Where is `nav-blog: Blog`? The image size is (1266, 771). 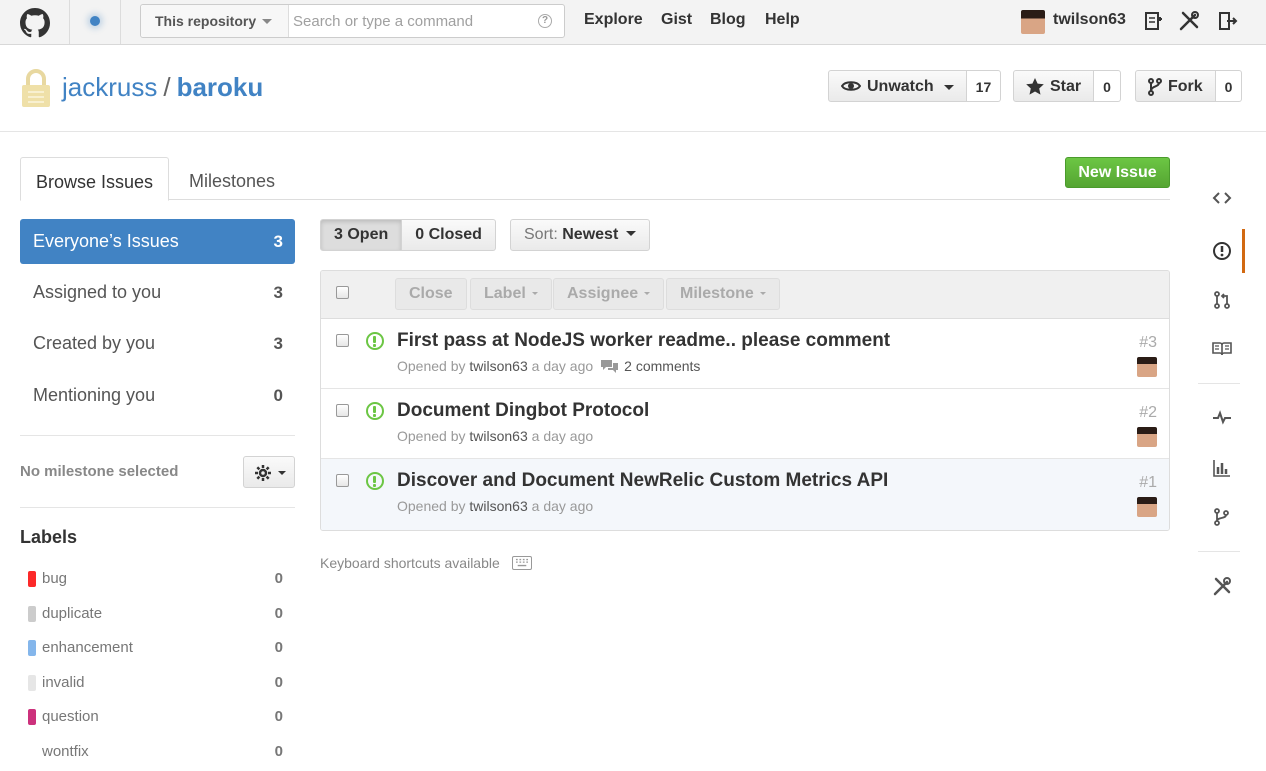
nav-blog: Blog is located at coordinates (728, 20).